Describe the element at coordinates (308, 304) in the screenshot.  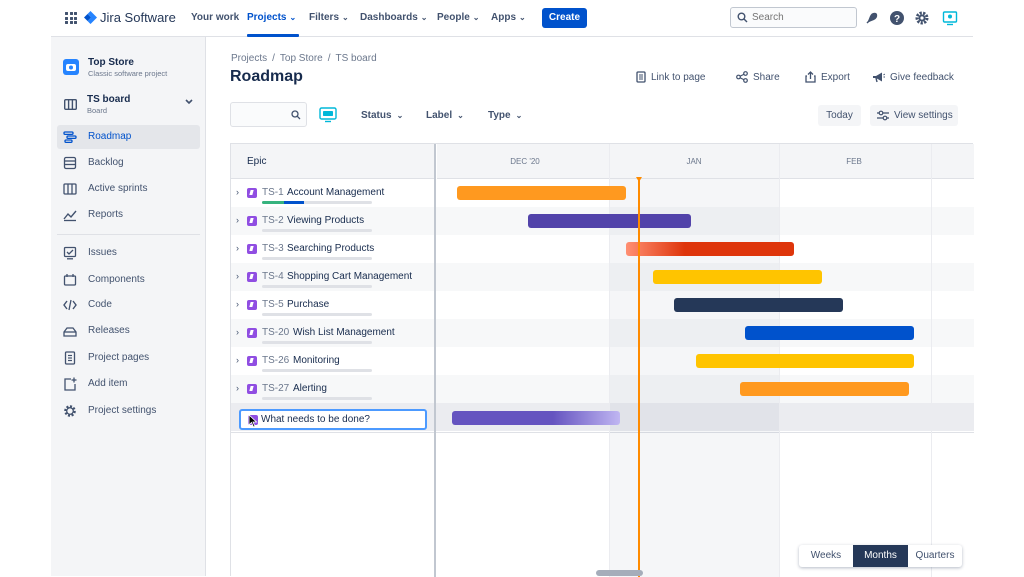
I see `epic-summary: Purchase` at that location.